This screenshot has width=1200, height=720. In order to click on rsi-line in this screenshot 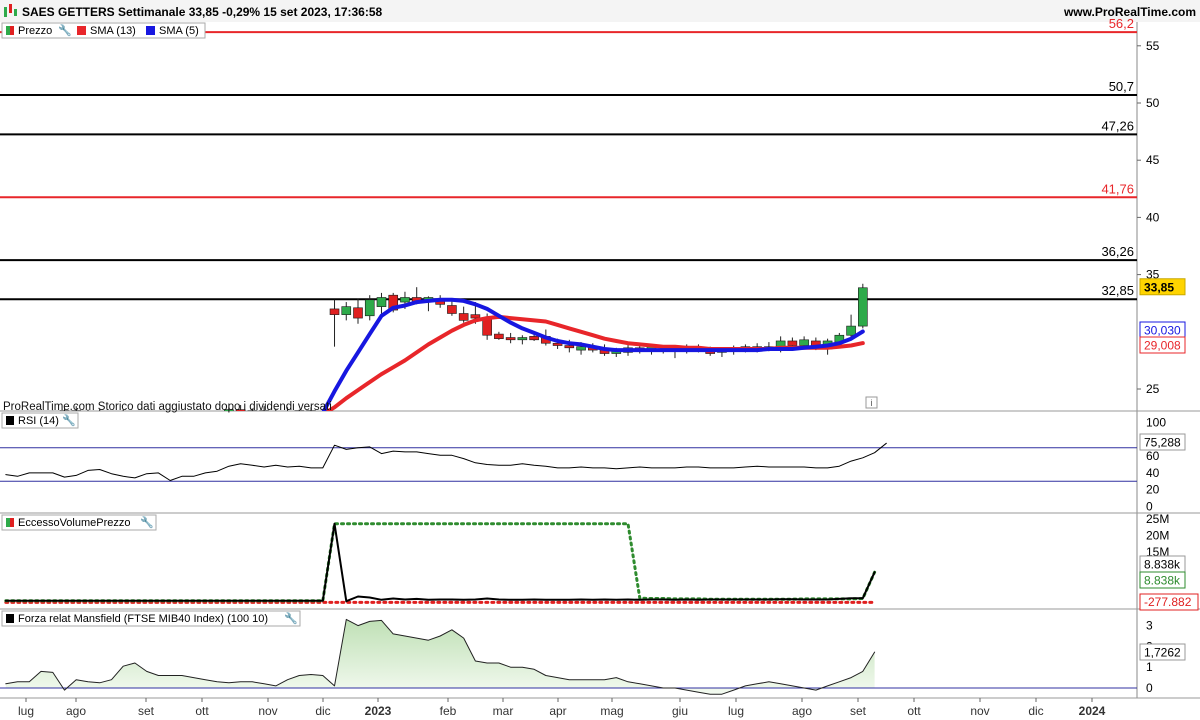, I will do `click(446, 461)`.